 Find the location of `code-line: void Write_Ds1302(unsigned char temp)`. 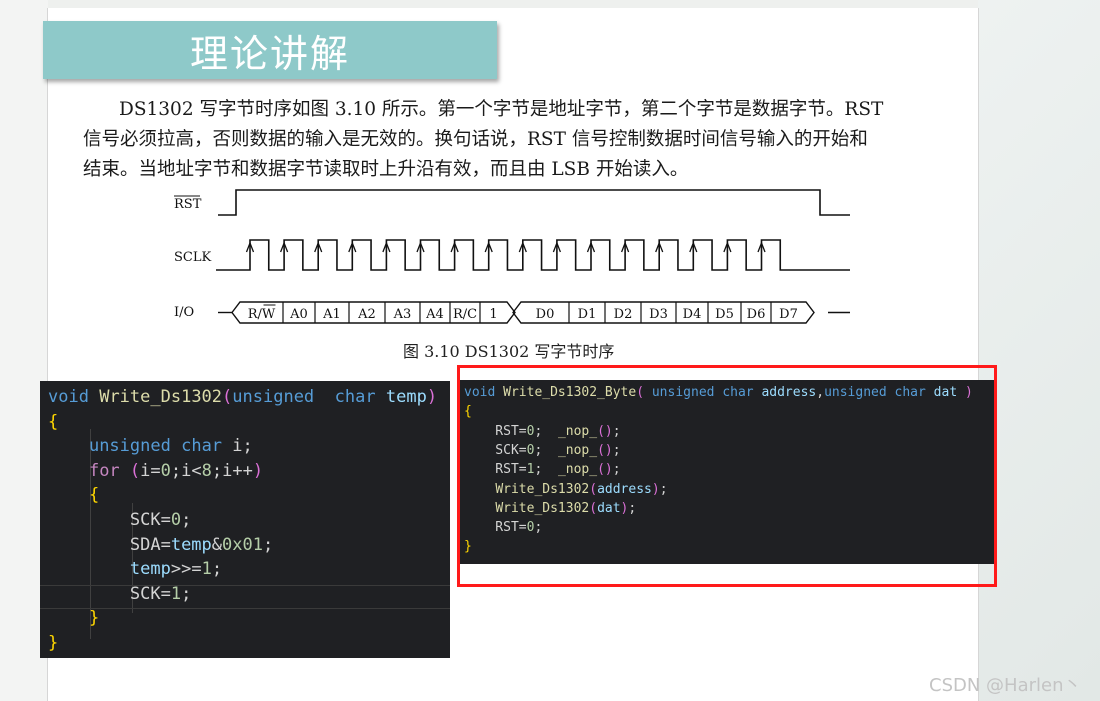

code-line: void Write_Ds1302(unsigned char temp) is located at coordinates (243, 397).